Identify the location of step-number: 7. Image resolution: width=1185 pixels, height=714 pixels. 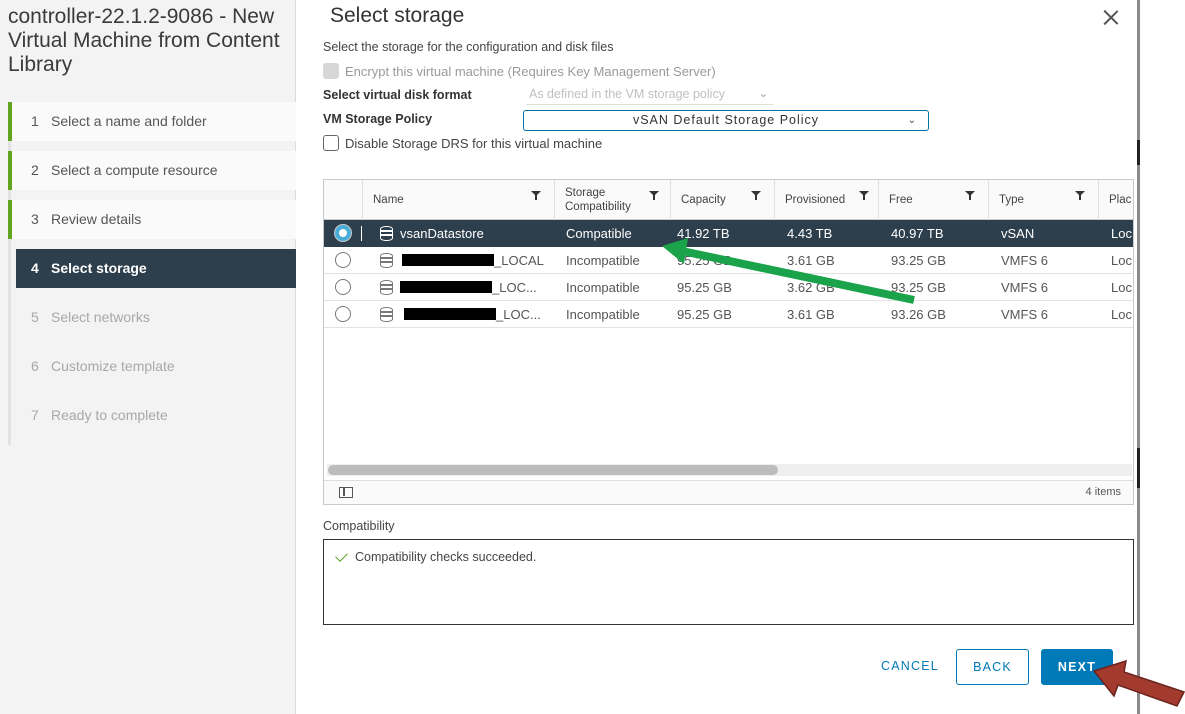
(35, 415).